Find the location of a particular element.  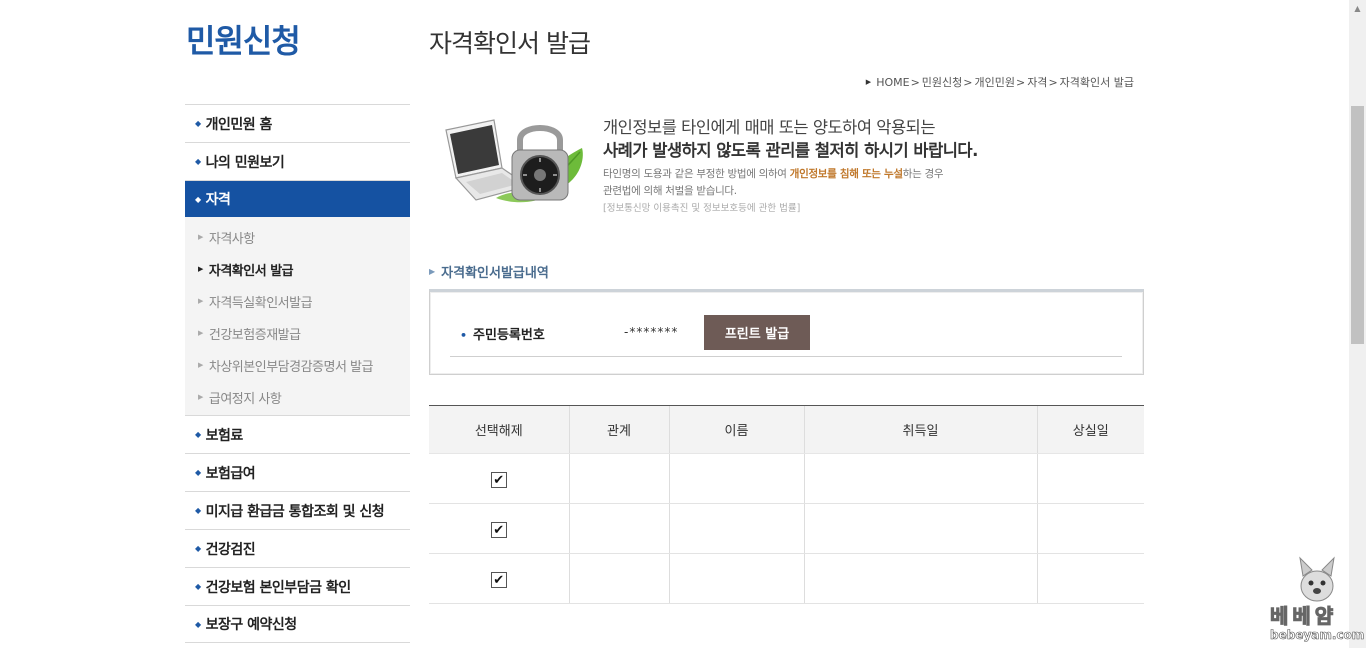

notice-body-line2: 관련법에 의해 처벌을 받습니다. is located at coordinates (670, 191).